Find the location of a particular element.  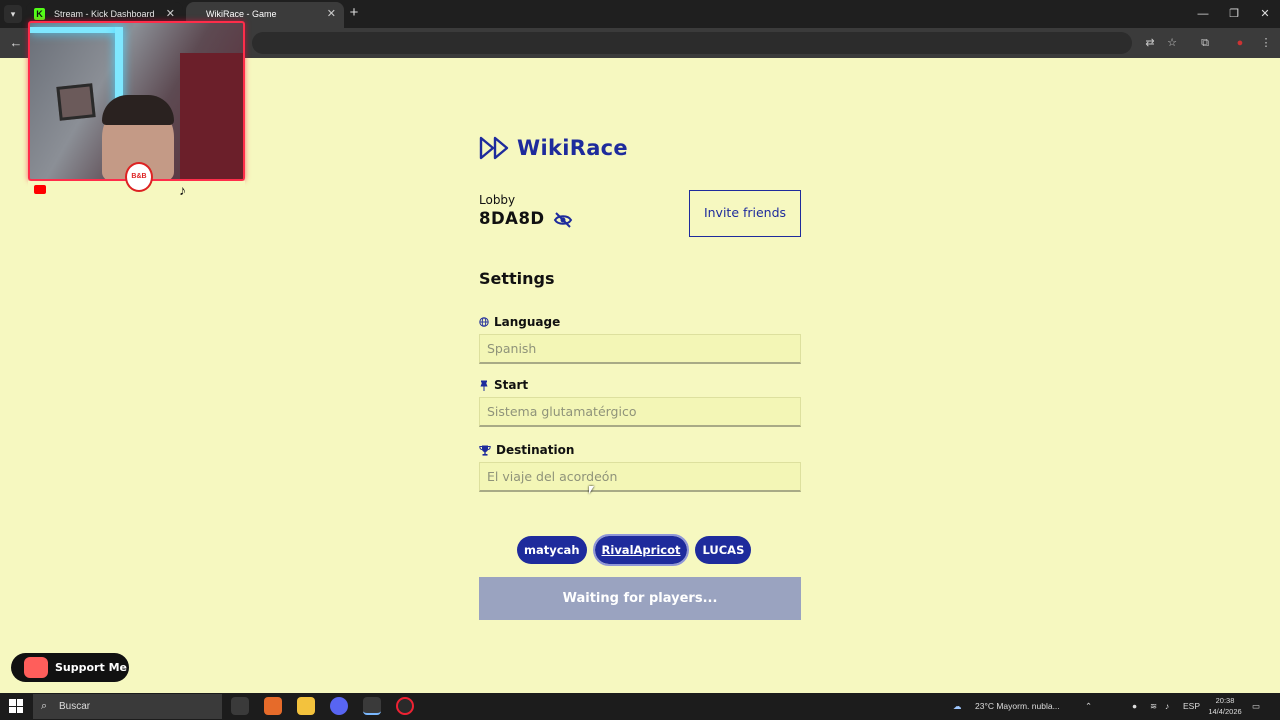

profile-avatar-icon: ● is located at coordinates (1240, 43).